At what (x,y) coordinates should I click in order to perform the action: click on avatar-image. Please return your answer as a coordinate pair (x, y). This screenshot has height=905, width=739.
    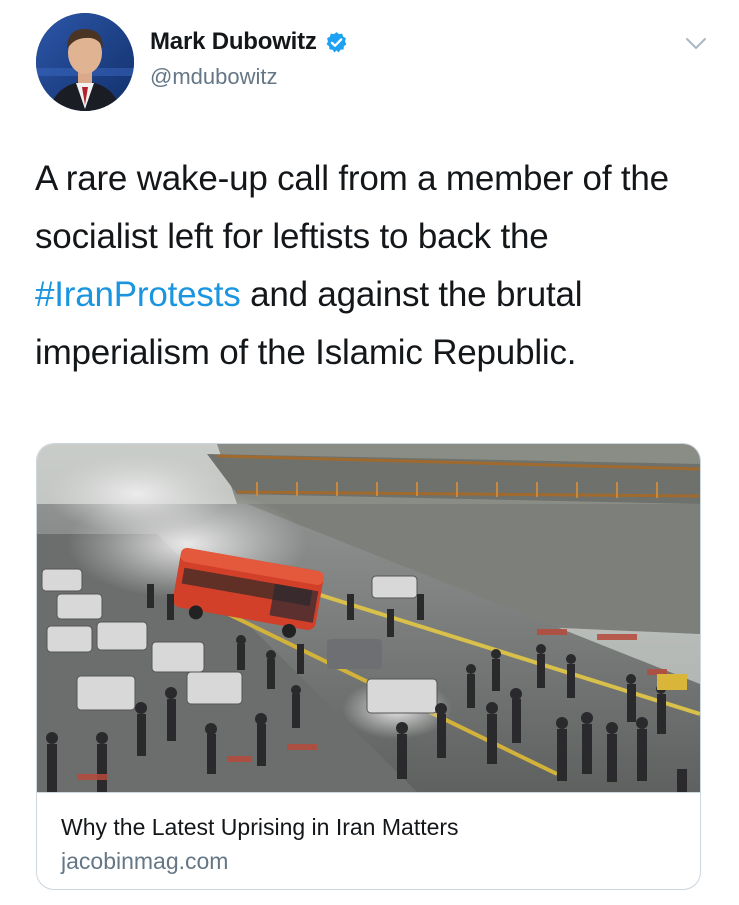
    Looking at the image, I should click on (85, 62).